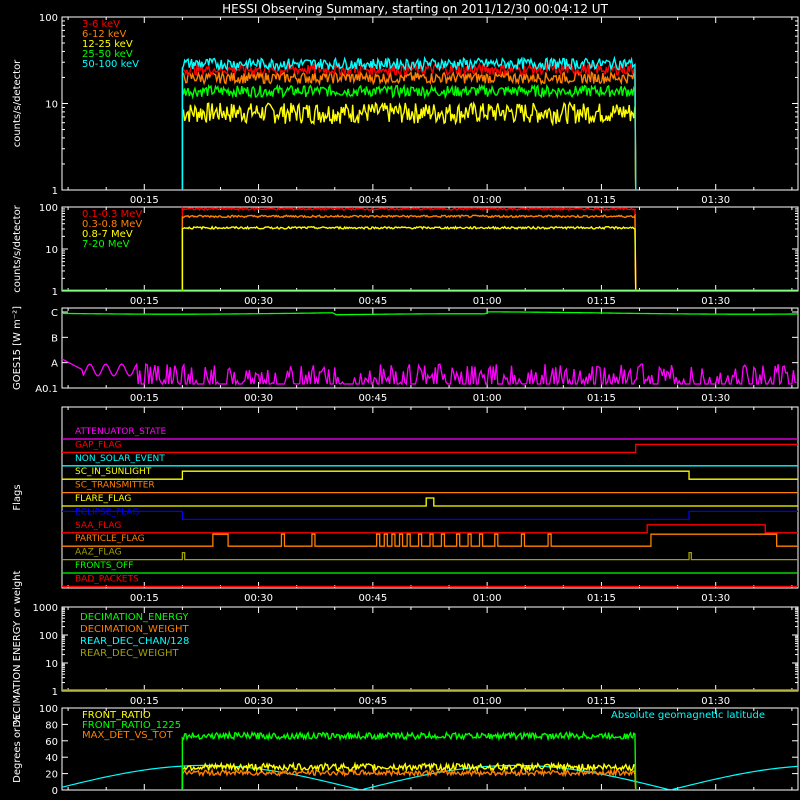  Describe the element at coordinates (487, 301) in the screenshot. I see `high-energy-panel-xtick-label: 01:00` at that location.